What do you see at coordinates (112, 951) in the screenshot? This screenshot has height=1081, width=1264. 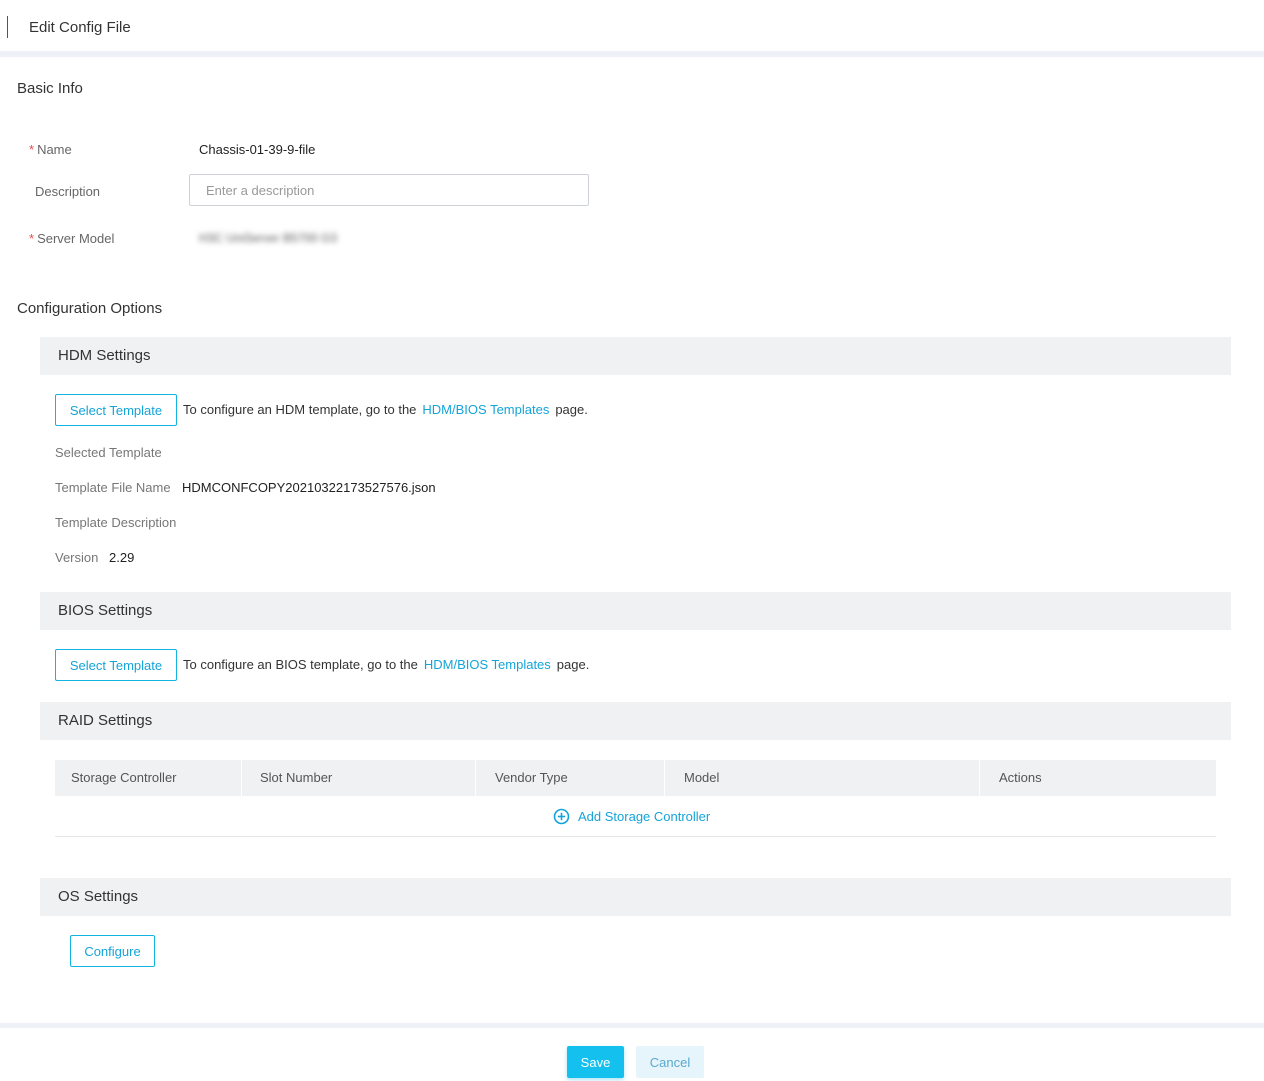 I see `os-configure-button: Configure` at bounding box center [112, 951].